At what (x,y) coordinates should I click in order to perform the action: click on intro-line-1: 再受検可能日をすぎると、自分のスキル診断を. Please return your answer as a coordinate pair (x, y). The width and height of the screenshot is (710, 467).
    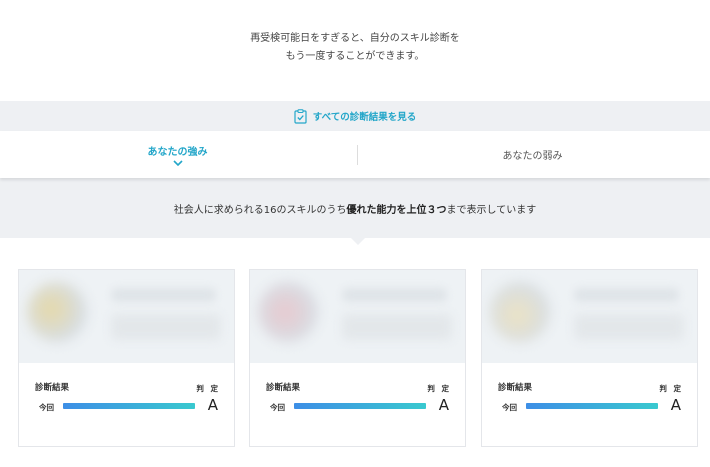
    Looking at the image, I should click on (355, 38).